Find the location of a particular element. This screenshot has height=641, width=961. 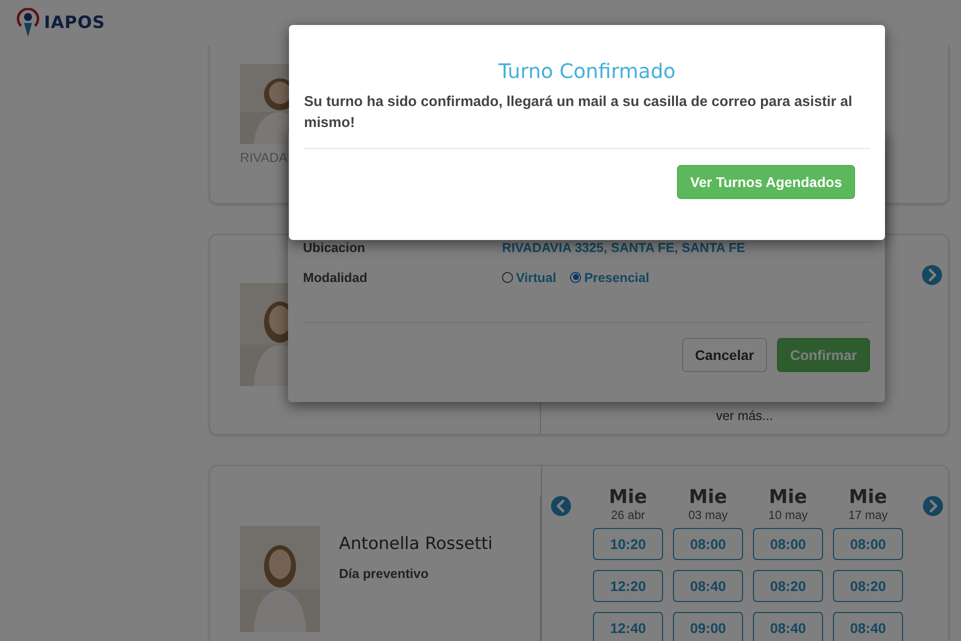

dialog-message: Su turno ha sido confirmado, llegará un mail a su casilla de correo para asistir al mismo! is located at coordinates (579, 113).